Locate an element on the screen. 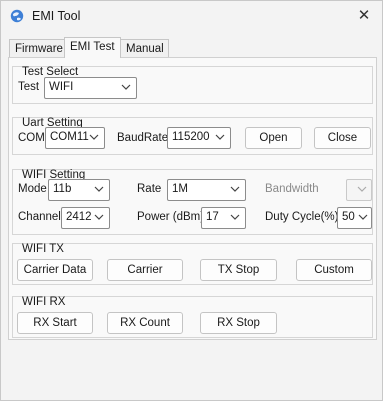  wifi-rx-group: WIFI RX RX Start RX Count RX Stop is located at coordinates (192, 317).